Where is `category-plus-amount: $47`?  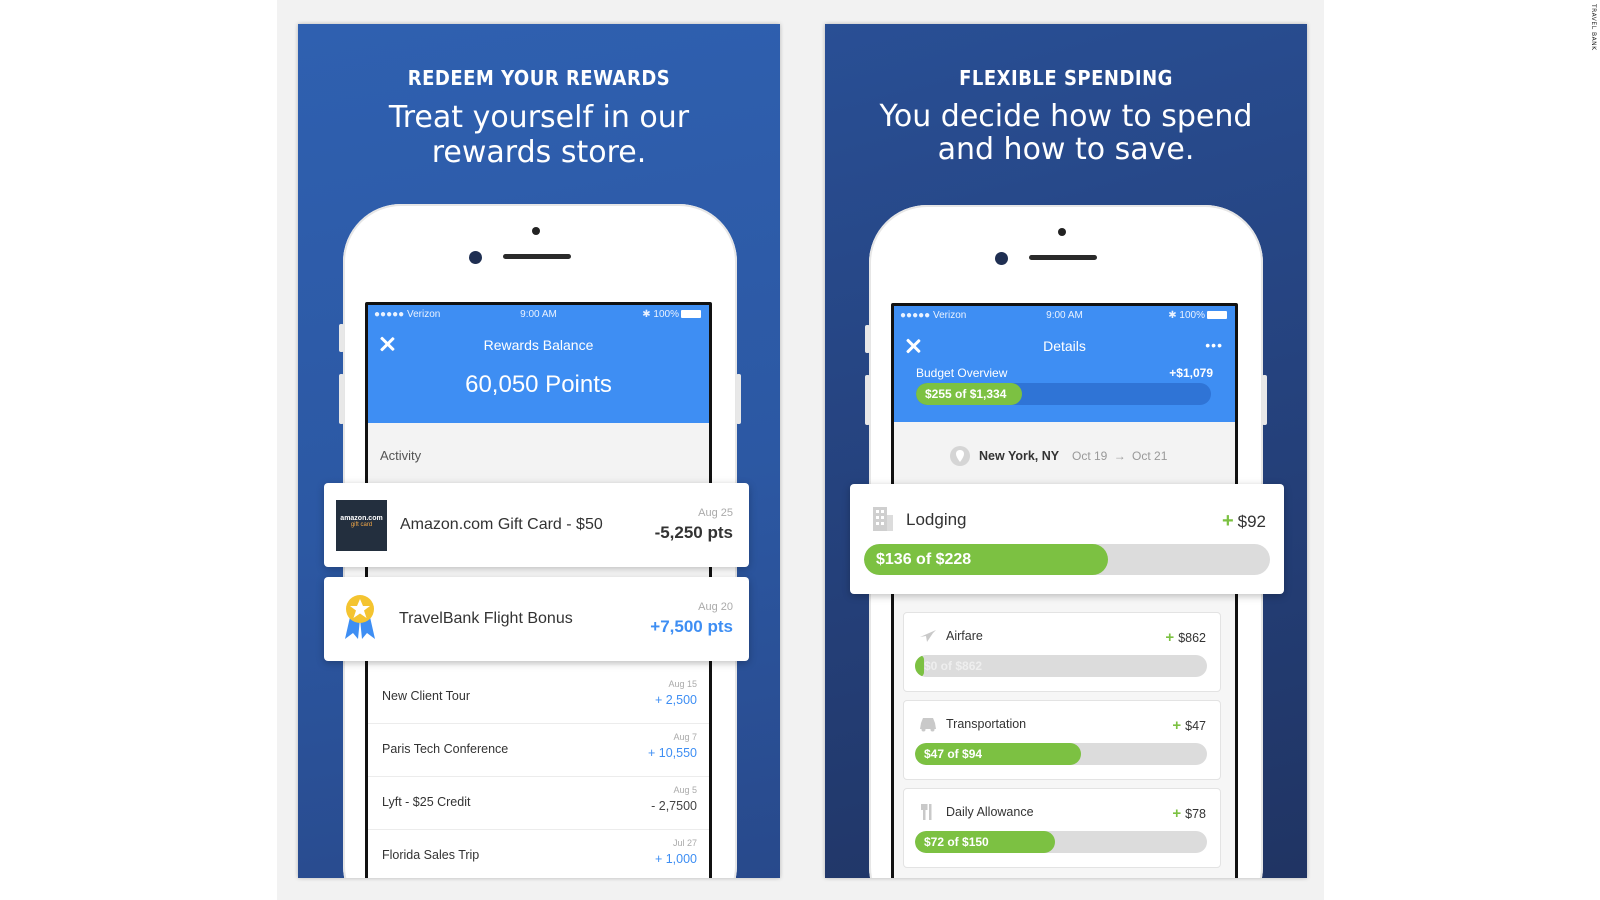
category-plus-amount: $47 is located at coordinates (1195, 726).